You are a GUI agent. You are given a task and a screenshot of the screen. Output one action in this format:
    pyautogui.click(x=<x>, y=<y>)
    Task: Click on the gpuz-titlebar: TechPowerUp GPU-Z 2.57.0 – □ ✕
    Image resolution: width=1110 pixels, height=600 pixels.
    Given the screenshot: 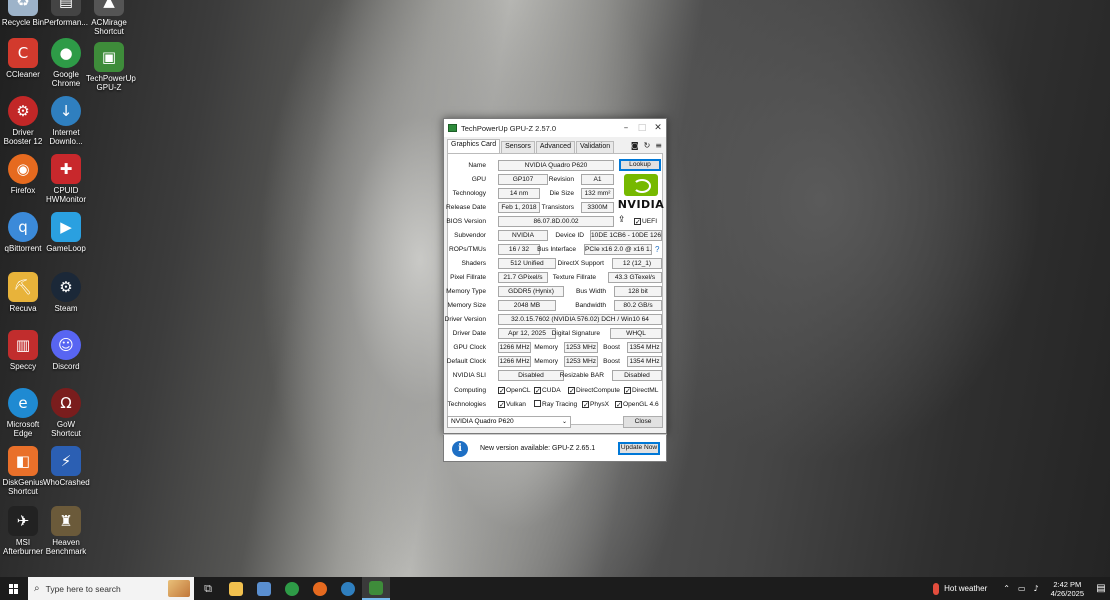 What is the action you would take?
    pyautogui.click(x=555, y=128)
    